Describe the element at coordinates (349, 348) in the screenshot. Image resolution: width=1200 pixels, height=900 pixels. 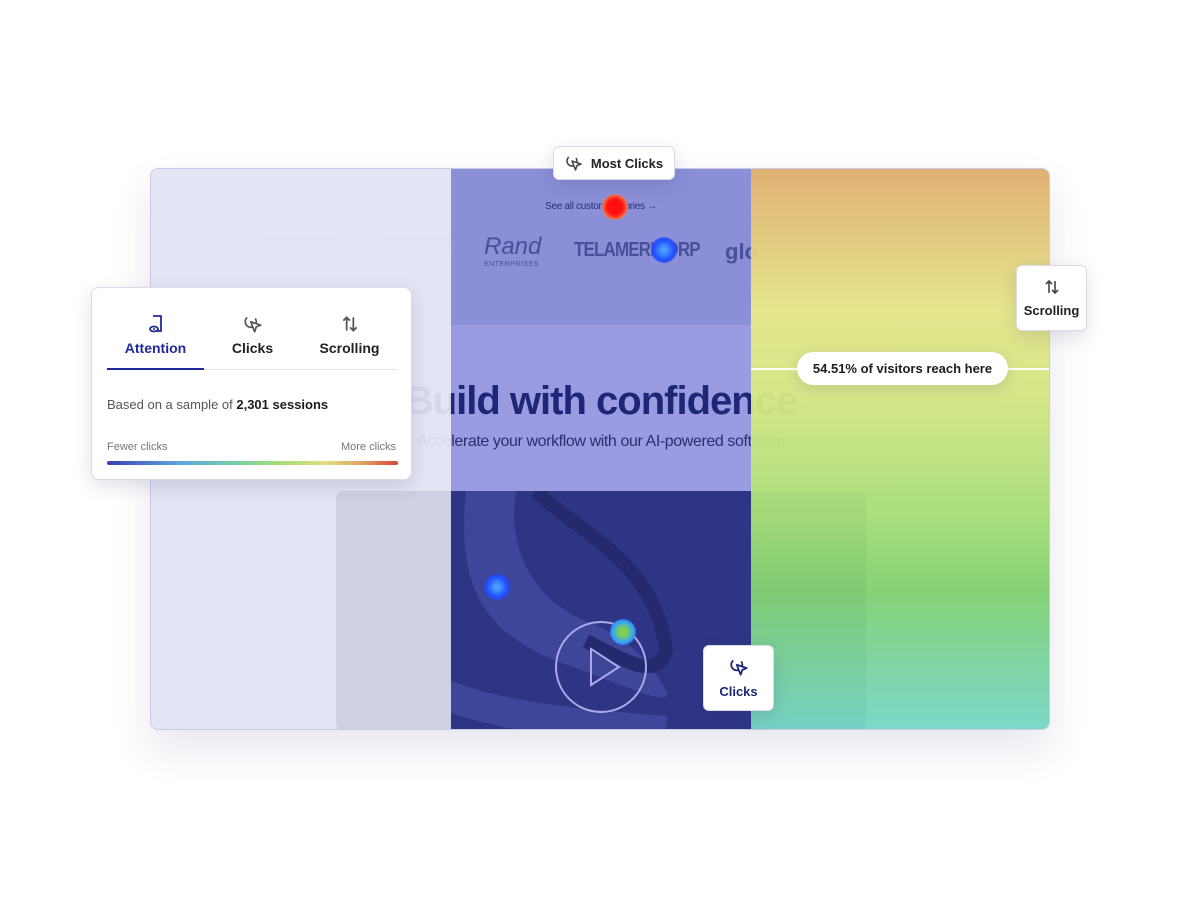
I see `tab-scrolling-label: Scrolling` at that location.